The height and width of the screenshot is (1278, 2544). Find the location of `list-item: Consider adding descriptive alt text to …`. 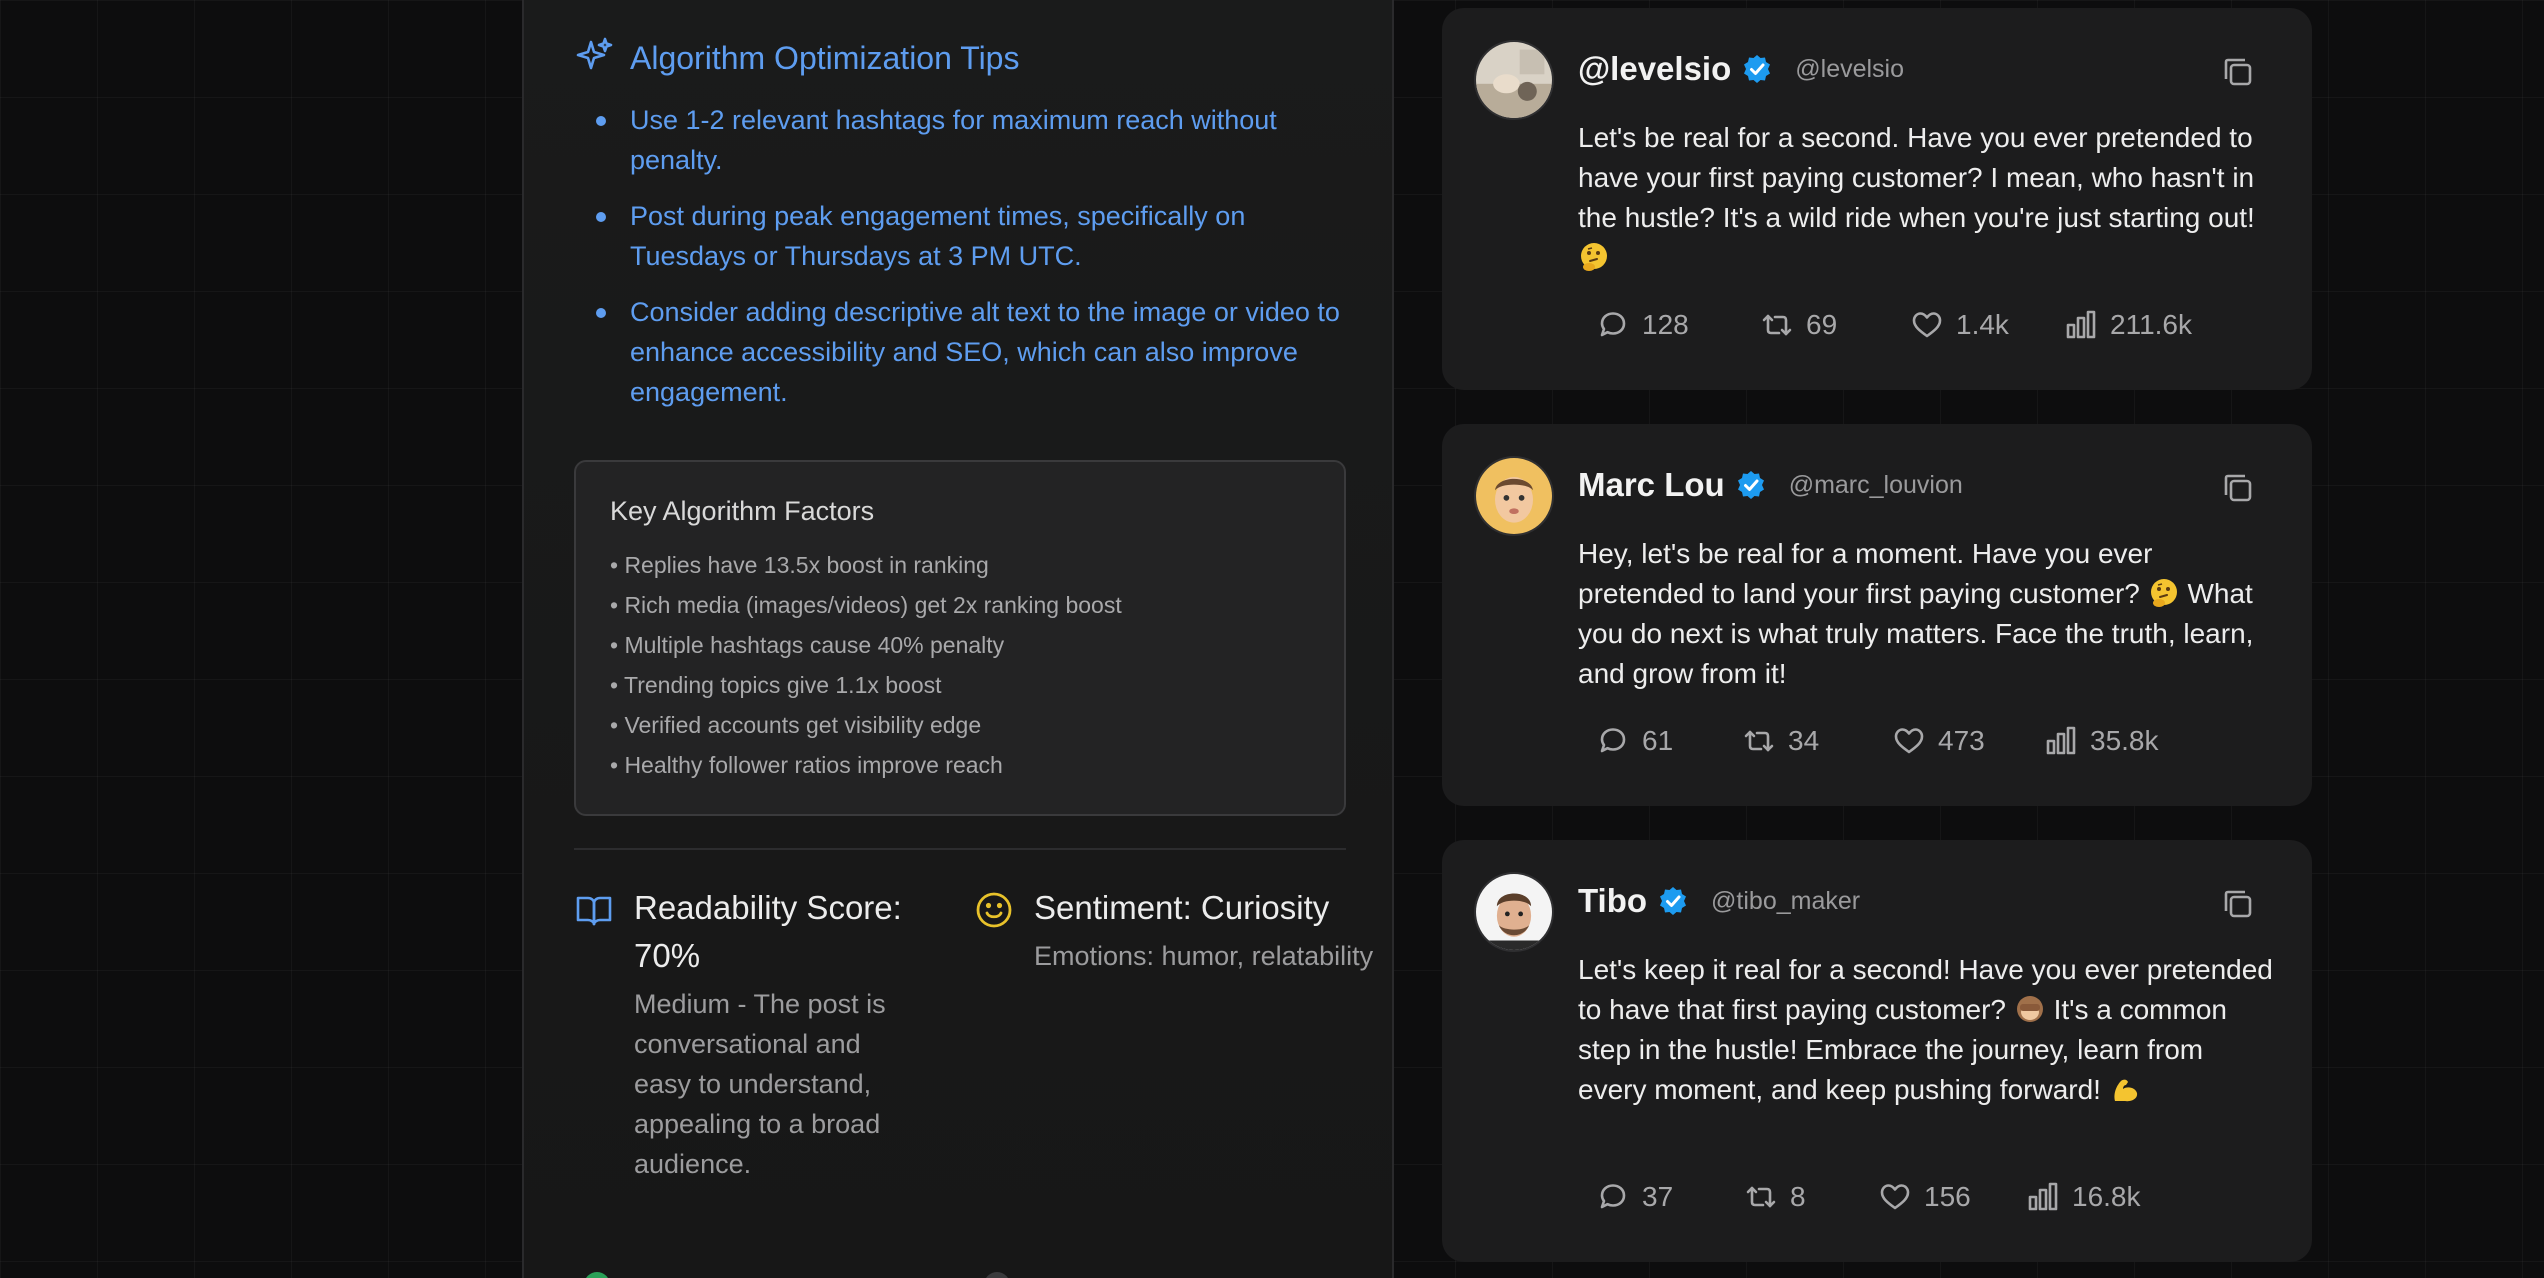

list-item: Consider adding descriptive alt text to … is located at coordinates (969, 352).